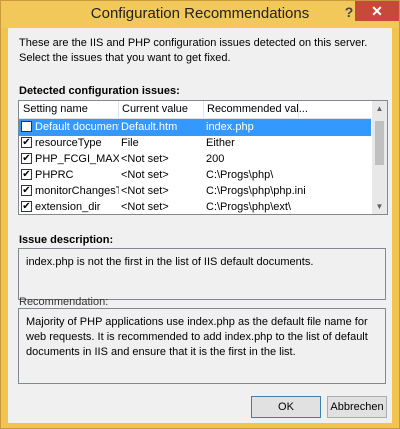  Describe the element at coordinates (68, 143) in the screenshot. I see `cell-setting-name: resourceType` at that location.